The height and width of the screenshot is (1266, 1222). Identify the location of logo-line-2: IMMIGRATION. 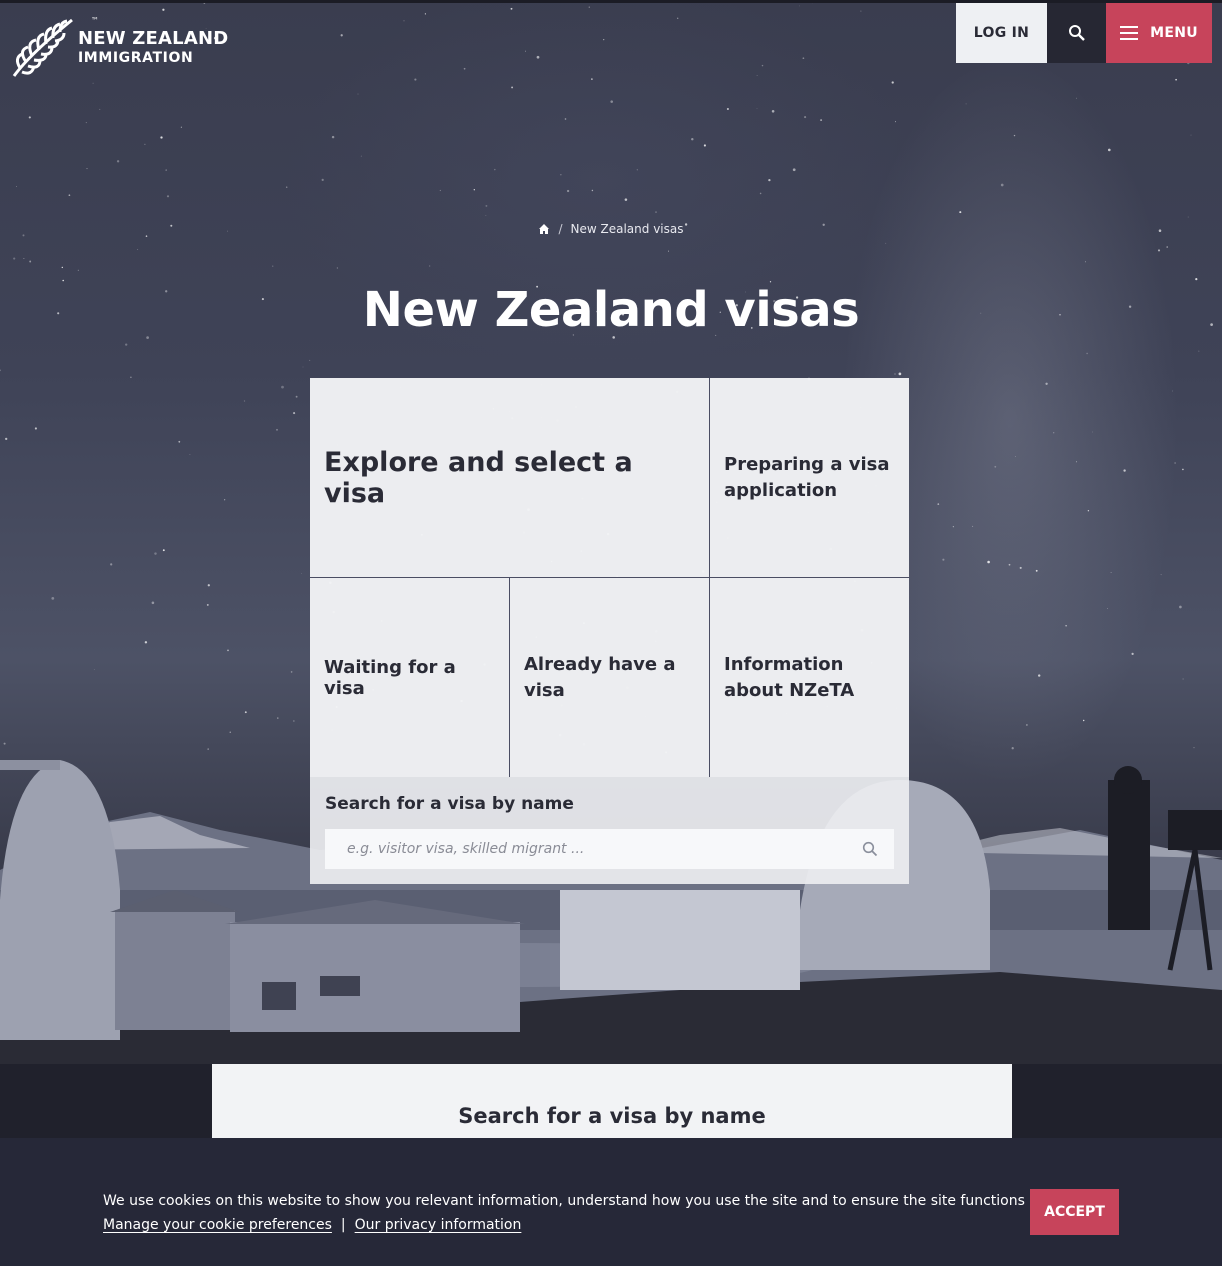
(136, 57).